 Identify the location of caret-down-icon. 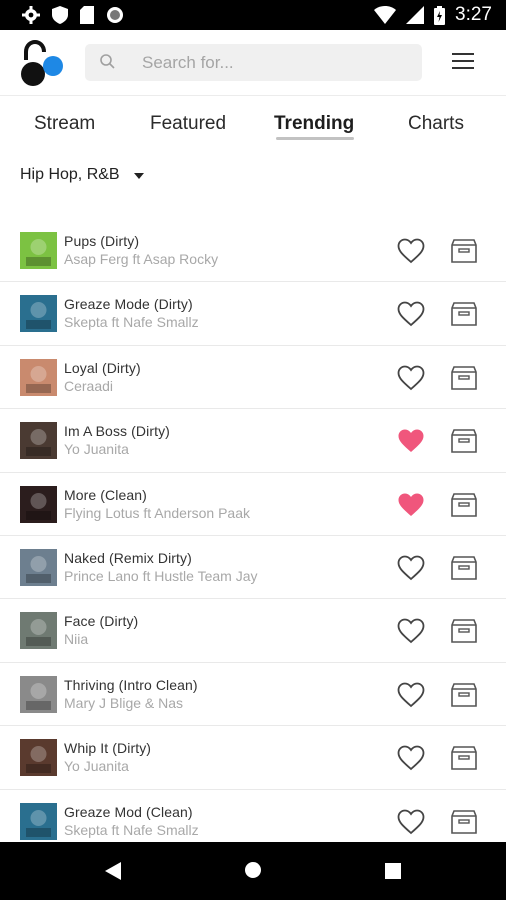
(138, 176).